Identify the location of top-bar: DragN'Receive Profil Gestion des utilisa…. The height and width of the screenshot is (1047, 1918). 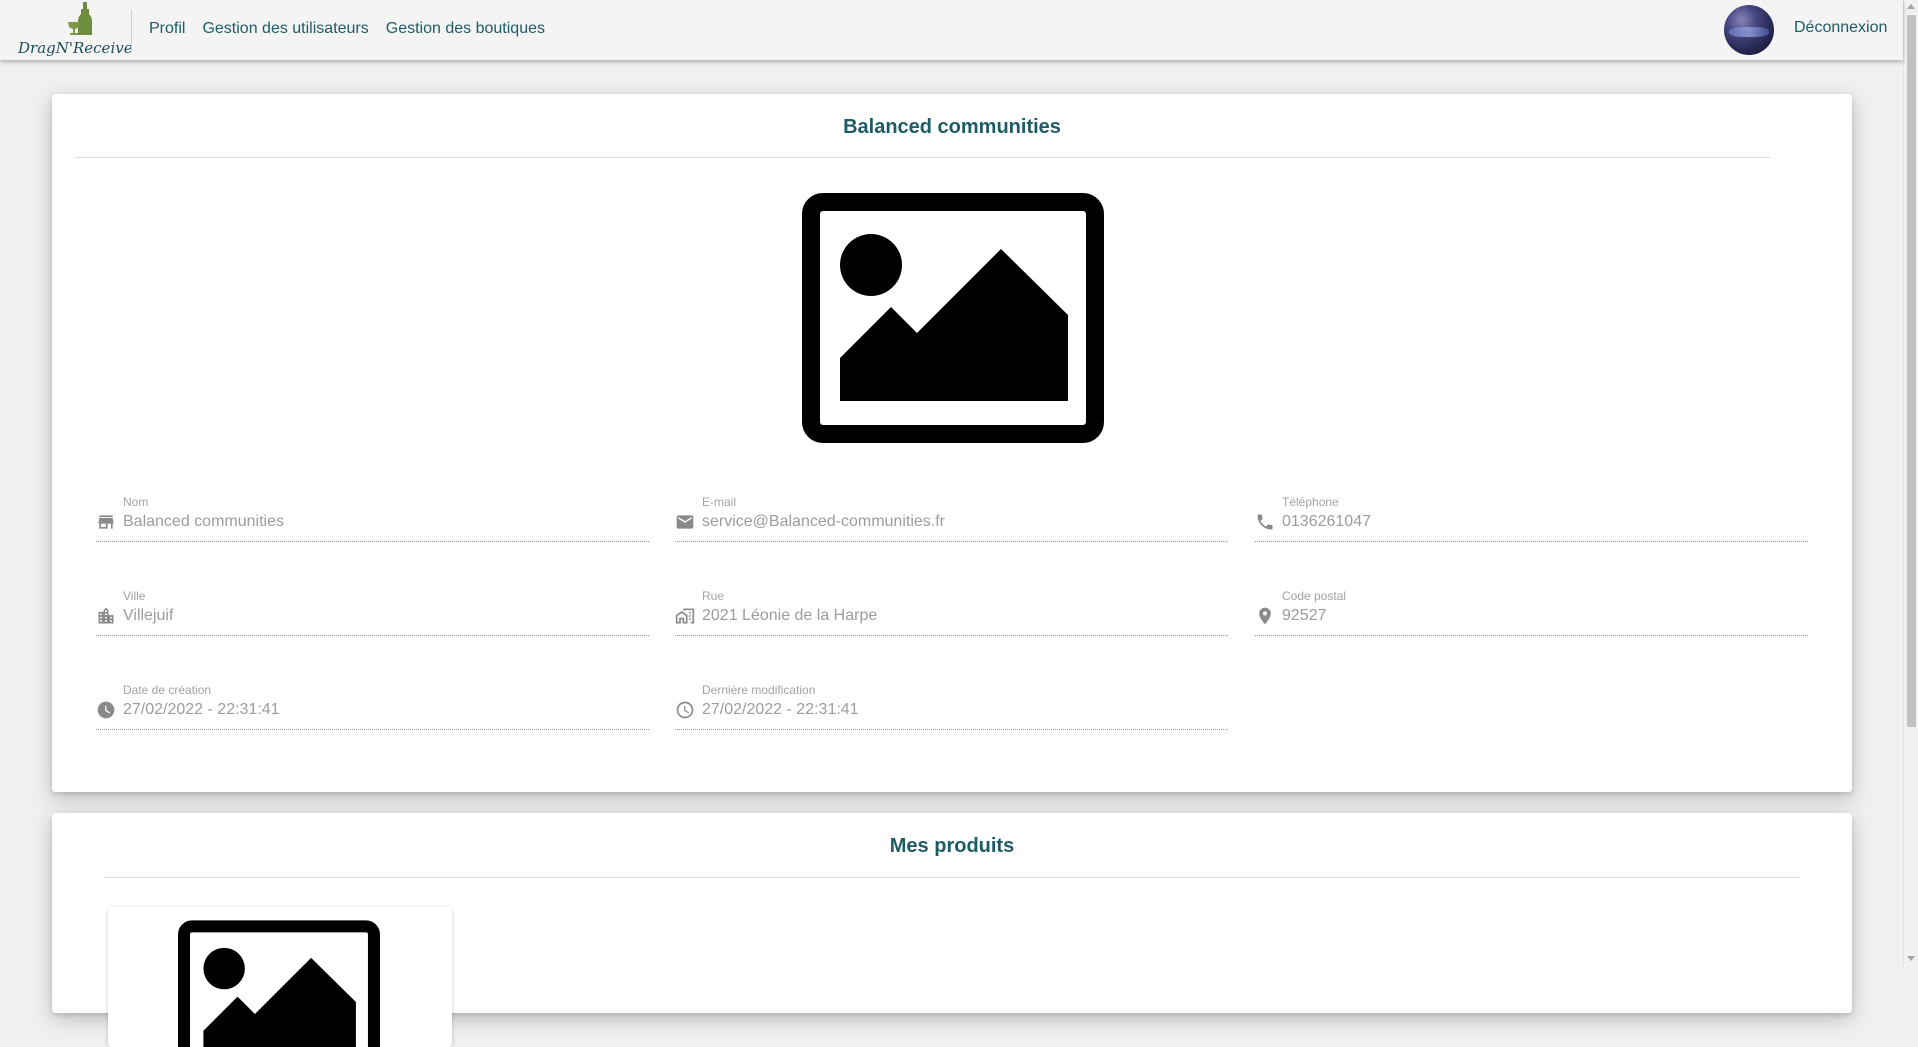
(951, 30).